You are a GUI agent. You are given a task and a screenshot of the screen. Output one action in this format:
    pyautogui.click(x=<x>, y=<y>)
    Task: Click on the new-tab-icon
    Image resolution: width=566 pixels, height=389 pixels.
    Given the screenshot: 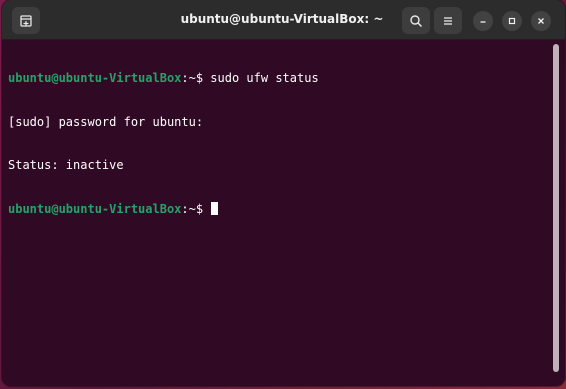 What is the action you would take?
    pyautogui.click(x=26, y=20)
    